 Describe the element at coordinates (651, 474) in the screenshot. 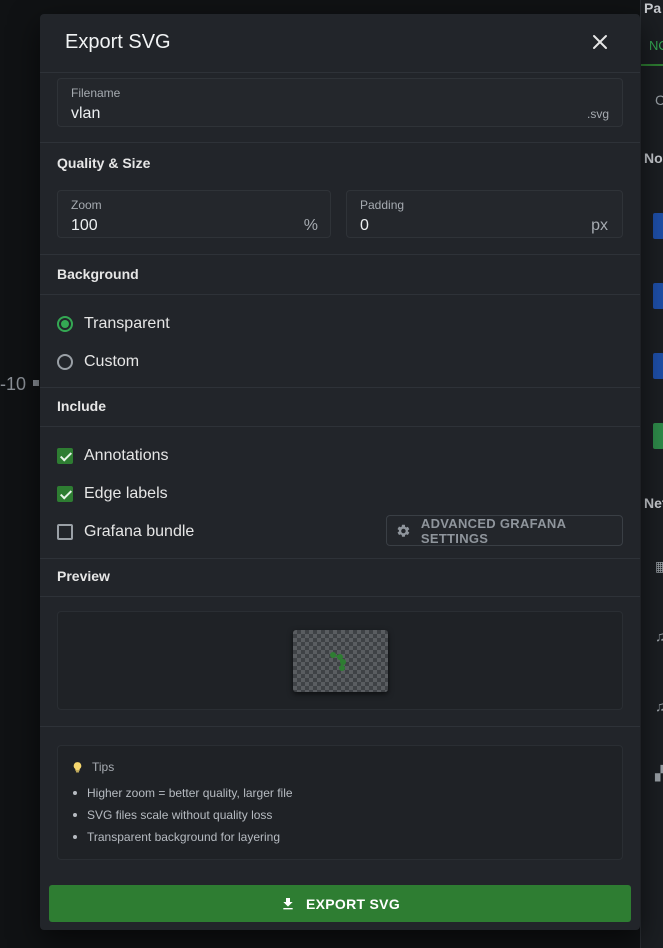

I see `properties-panel: Pa NO C Noc Net ▦ ♫ ♫ ▞` at that location.